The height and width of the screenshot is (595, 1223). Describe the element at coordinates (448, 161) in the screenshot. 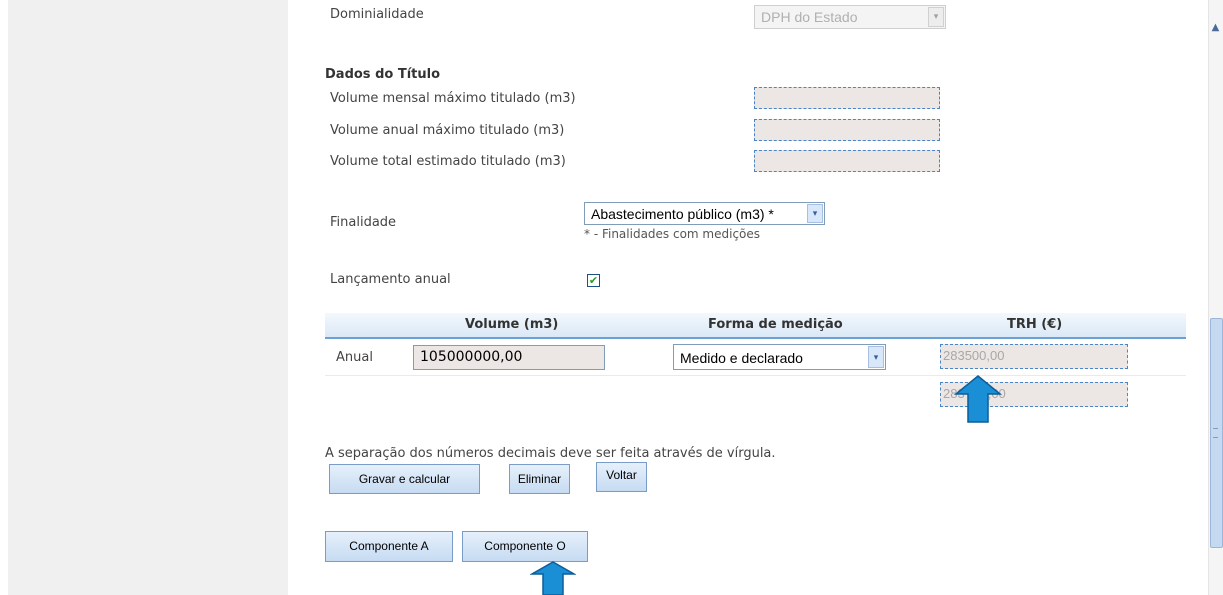

I see `volume-total-label: Volume total estimado titulado (m3)` at that location.